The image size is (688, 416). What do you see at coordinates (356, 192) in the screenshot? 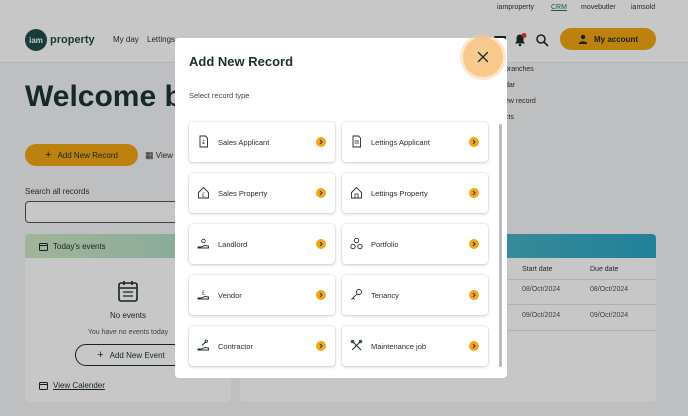
I see `house-icon` at bounding box center [356, 192].